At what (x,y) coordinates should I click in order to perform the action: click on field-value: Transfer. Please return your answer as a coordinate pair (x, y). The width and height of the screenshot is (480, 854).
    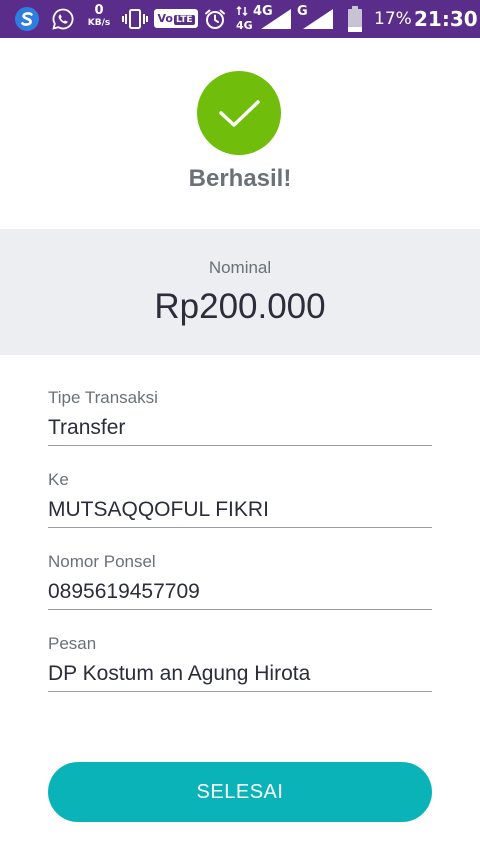
    Looking at the image, I should click on (240, 430).